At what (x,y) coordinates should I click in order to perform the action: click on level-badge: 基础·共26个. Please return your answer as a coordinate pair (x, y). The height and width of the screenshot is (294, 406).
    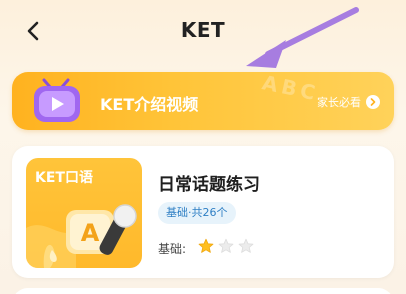
    Looking at the image, I should click on (197, 213).